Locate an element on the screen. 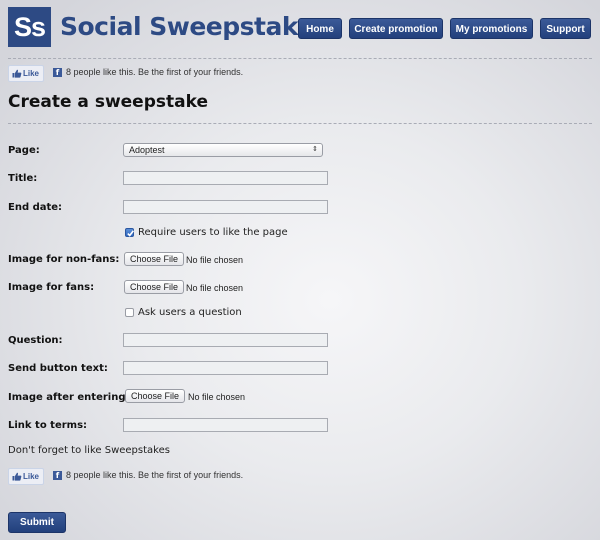 This screenshot has width=600, height=540. logo: Ss is located at coordinates (29, 27).